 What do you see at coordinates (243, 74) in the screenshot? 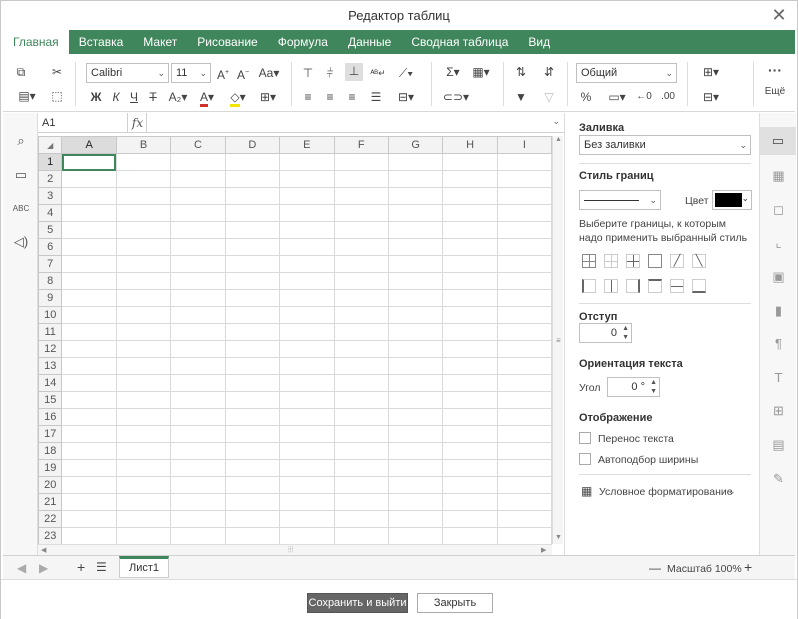
I see `decrease-font-icon: A−` at bounding box center [243, 74].